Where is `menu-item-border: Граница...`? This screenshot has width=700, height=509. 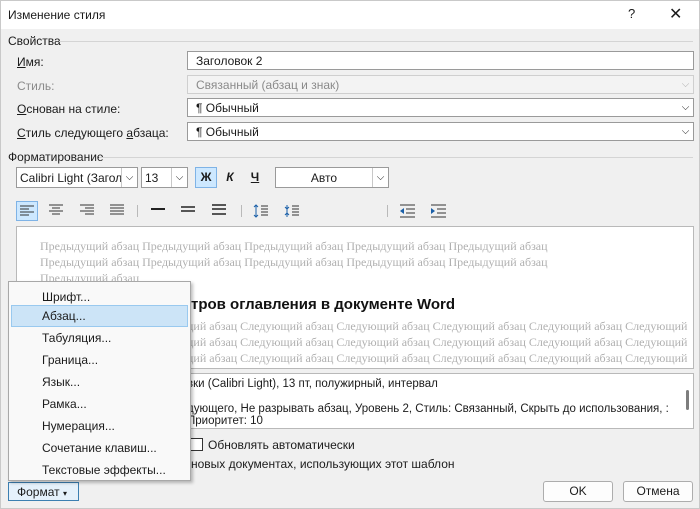
menu-item-border: Граница... is located at coordinates (99, 360).